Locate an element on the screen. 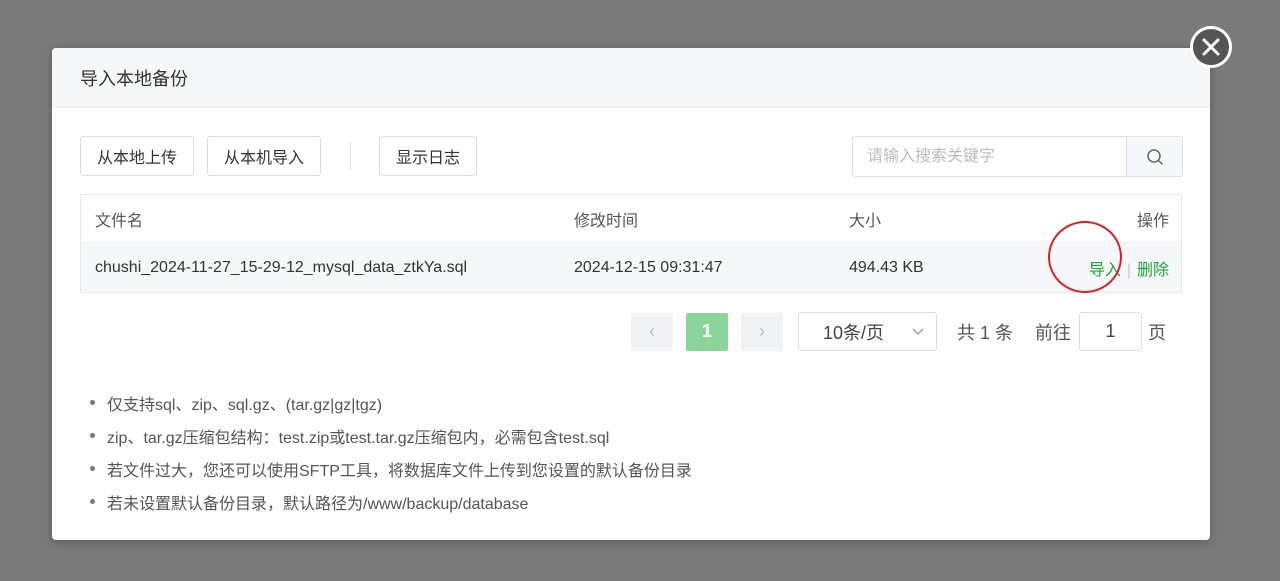  show-log-button: 显示日志 is located at coordinates (428, 156).